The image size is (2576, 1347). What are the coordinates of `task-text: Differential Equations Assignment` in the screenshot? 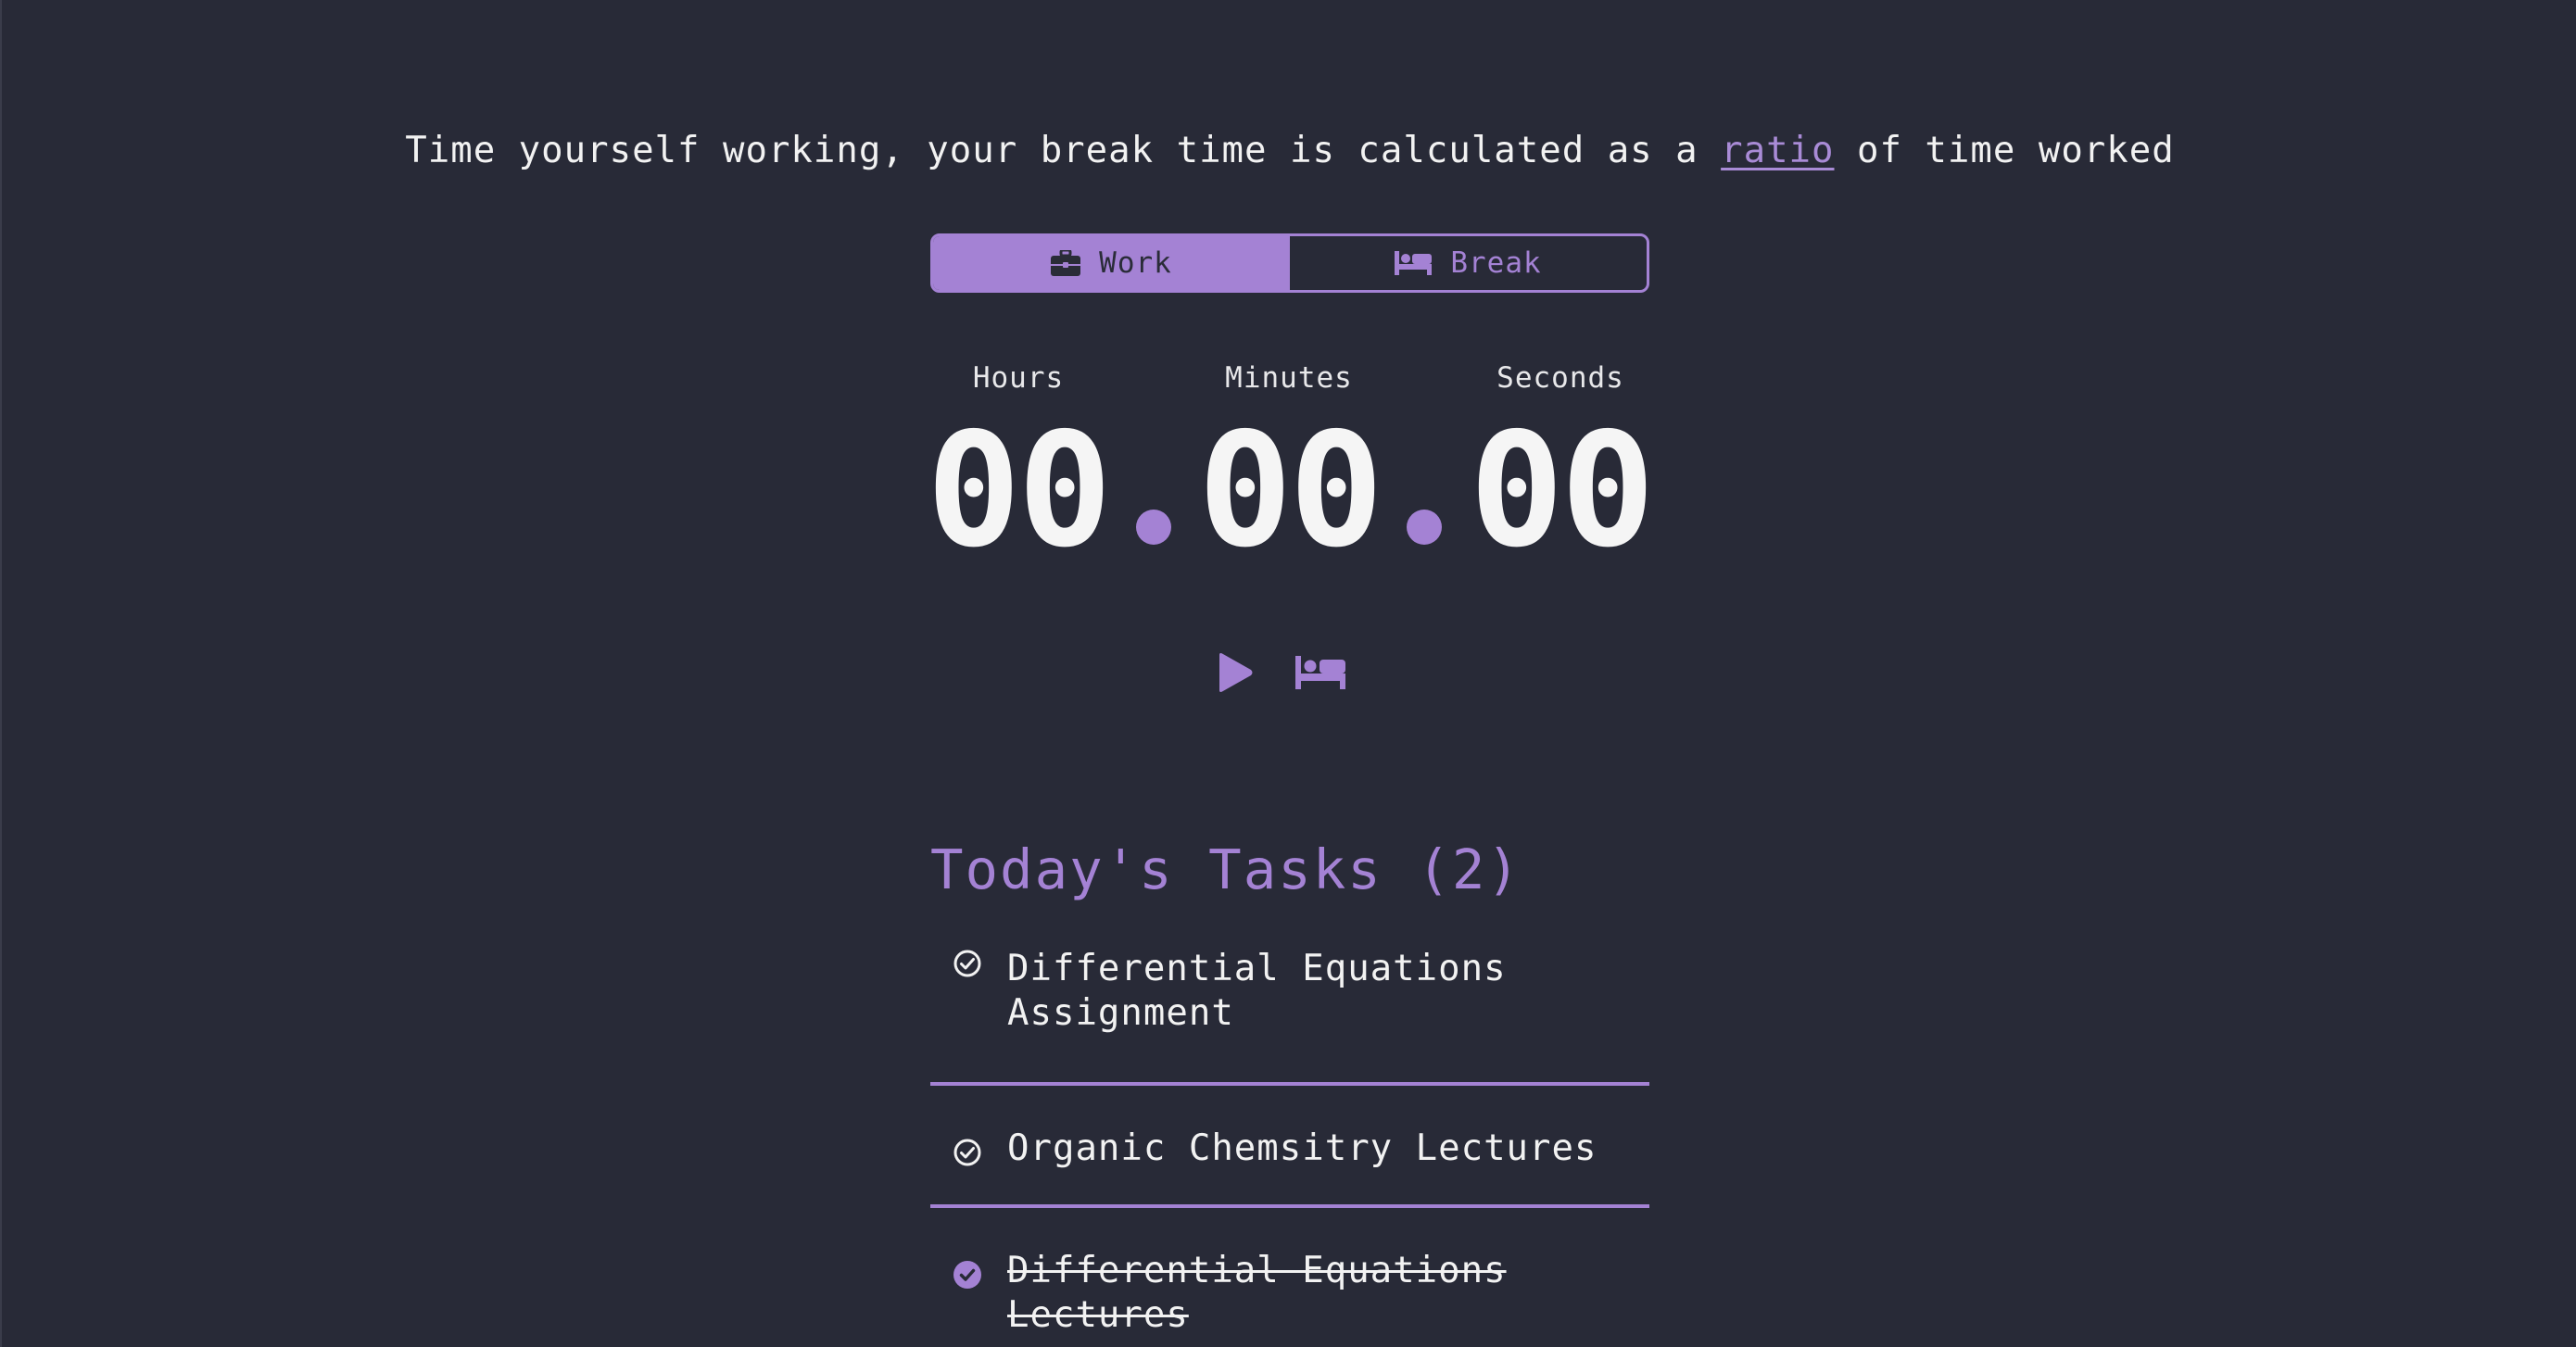 It's located at (1257, 991).